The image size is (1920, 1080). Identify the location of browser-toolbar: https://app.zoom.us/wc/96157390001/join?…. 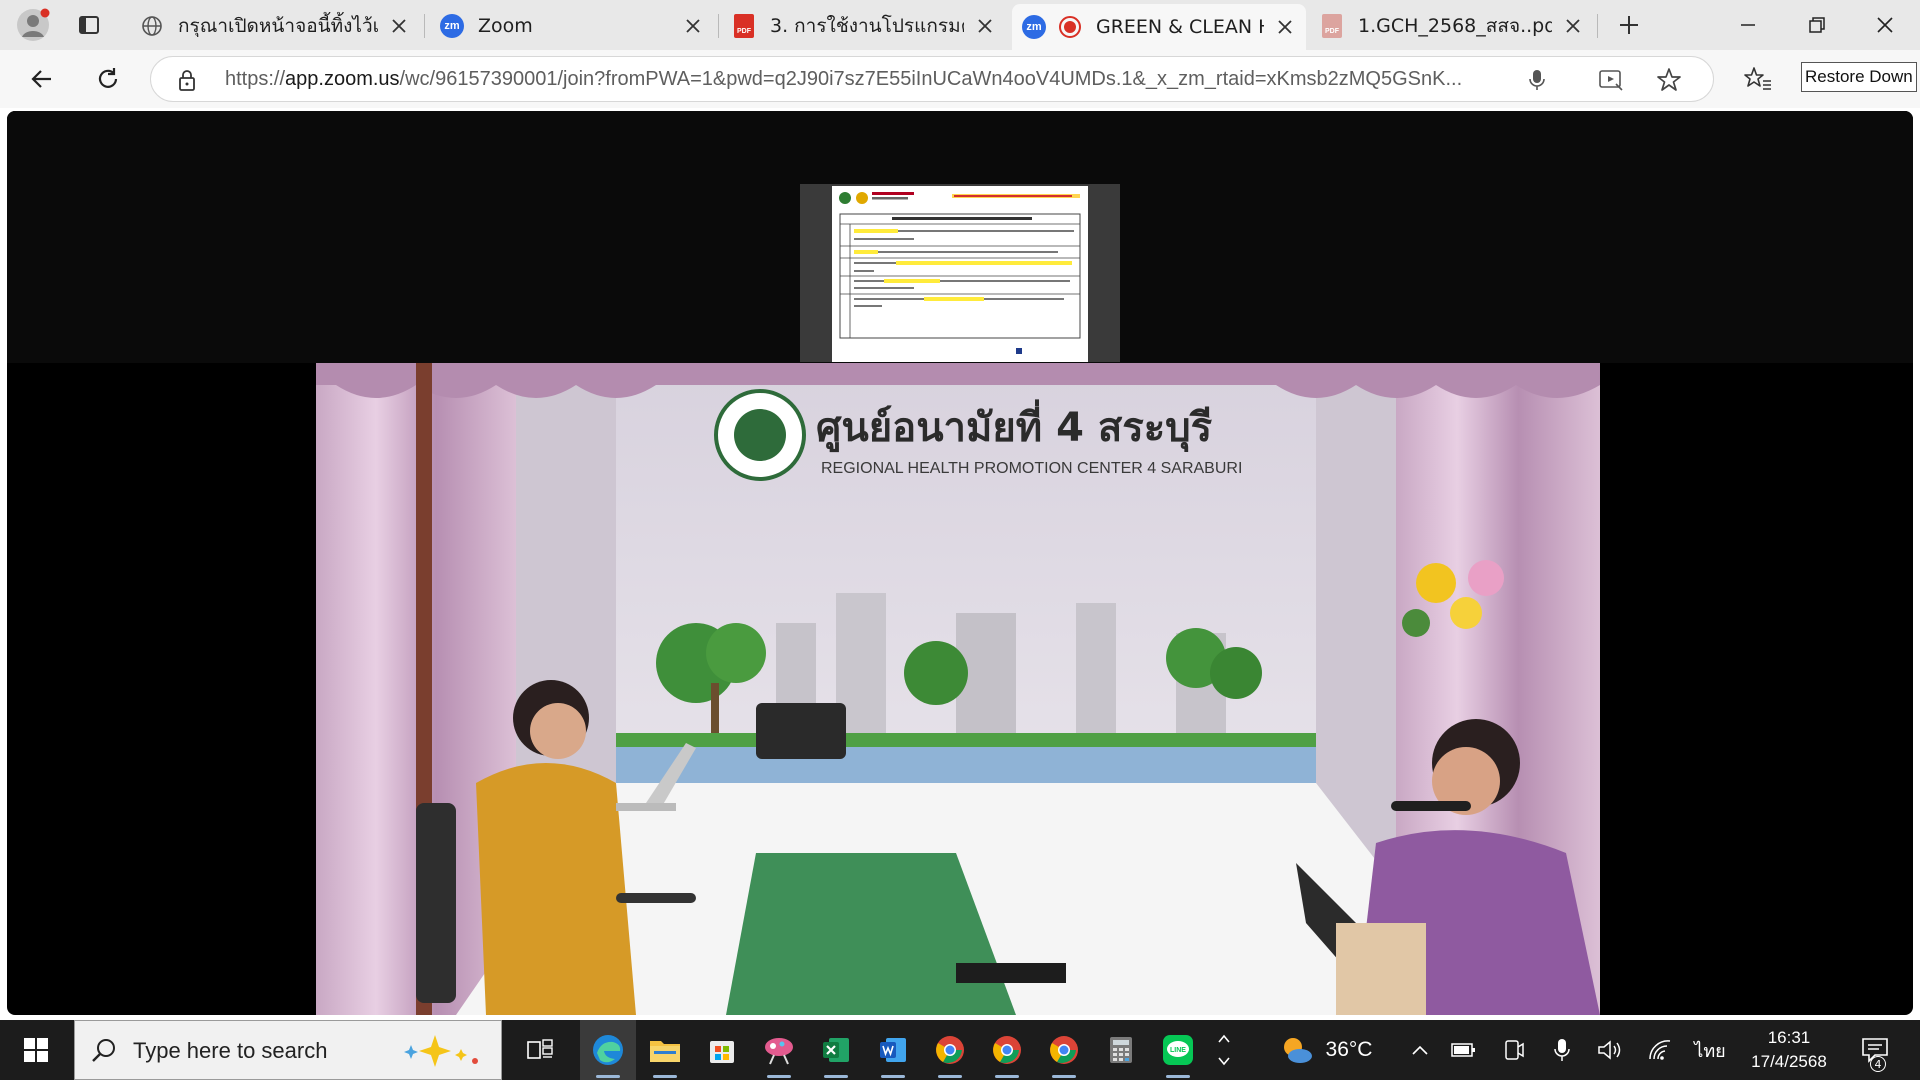
(960, 79).